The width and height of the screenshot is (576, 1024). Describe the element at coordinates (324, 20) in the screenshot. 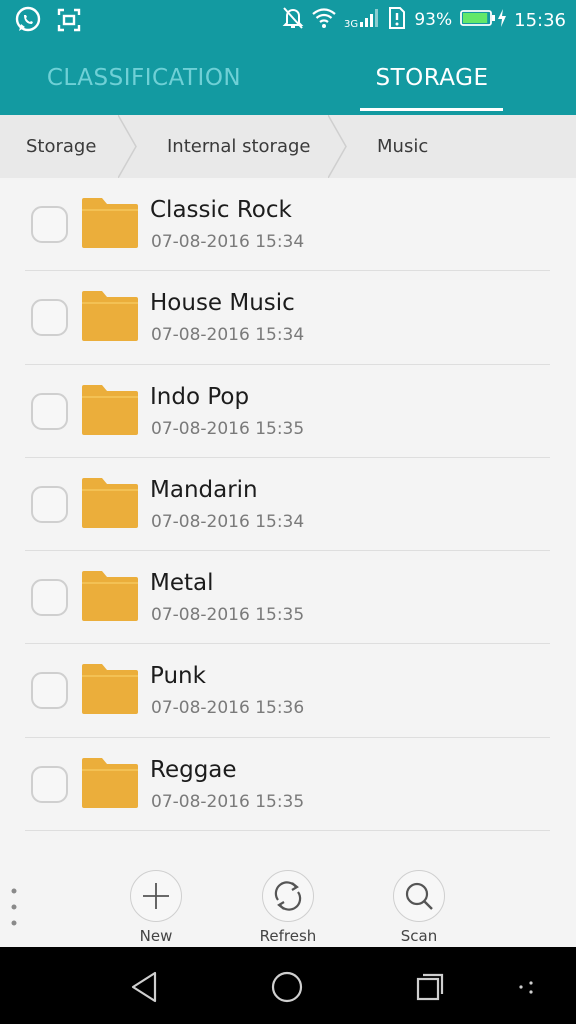

I see `wifi-icon` at that location.